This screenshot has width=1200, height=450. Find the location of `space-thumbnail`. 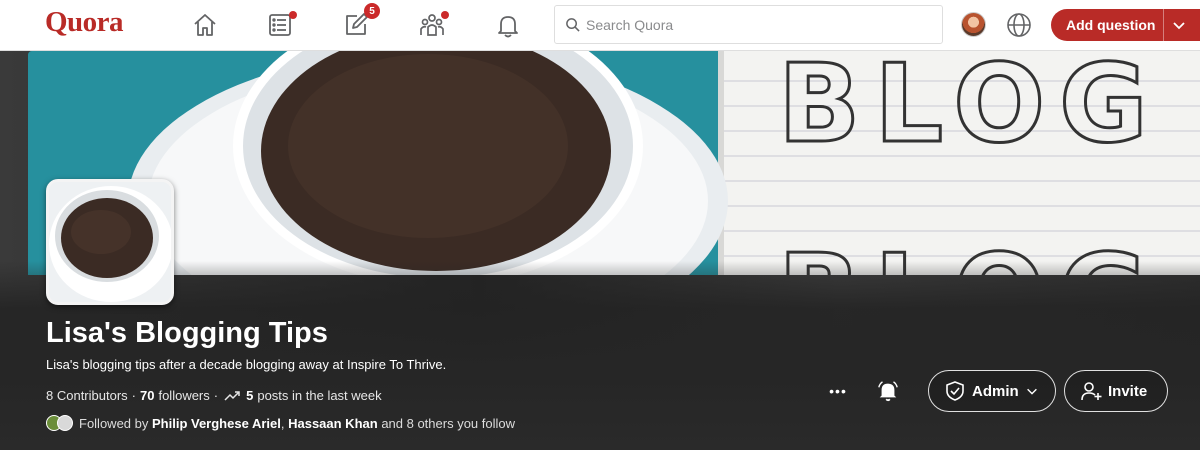

space-thumbnail is located at coordinates (110, 242).